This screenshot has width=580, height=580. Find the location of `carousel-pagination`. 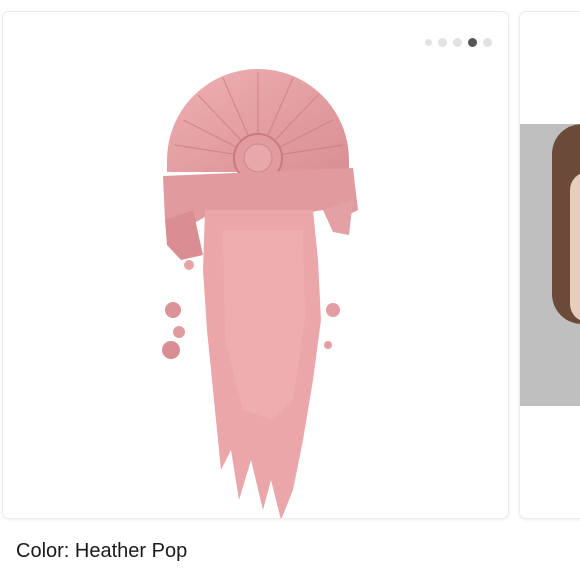

carousel-pagination is located at coordinates (458, 42).